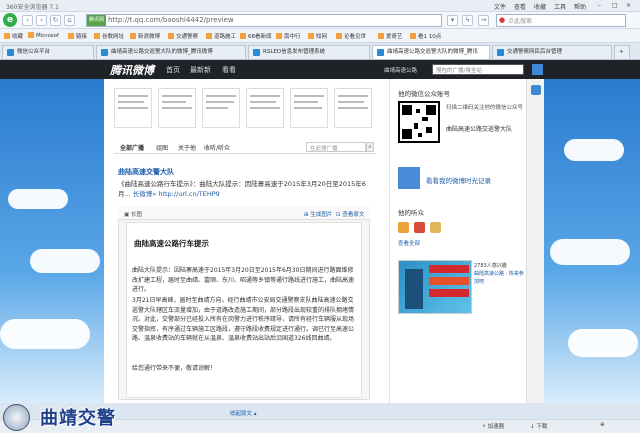 This screenshot has width=640, height=433. I want to click on sky-background-right, so click(592, 241).